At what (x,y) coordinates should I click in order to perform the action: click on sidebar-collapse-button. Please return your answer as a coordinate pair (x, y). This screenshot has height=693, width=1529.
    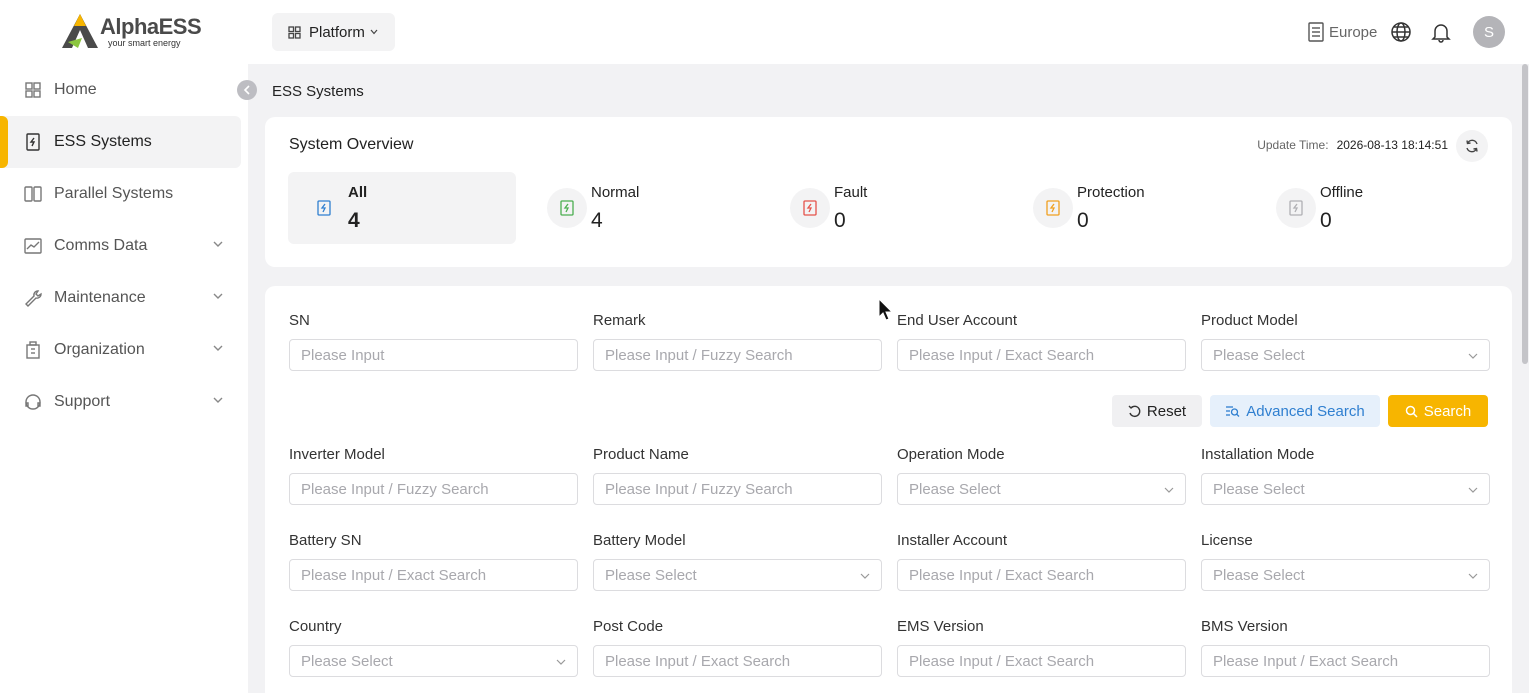
    Looking at the image, I should click on (247, 90).